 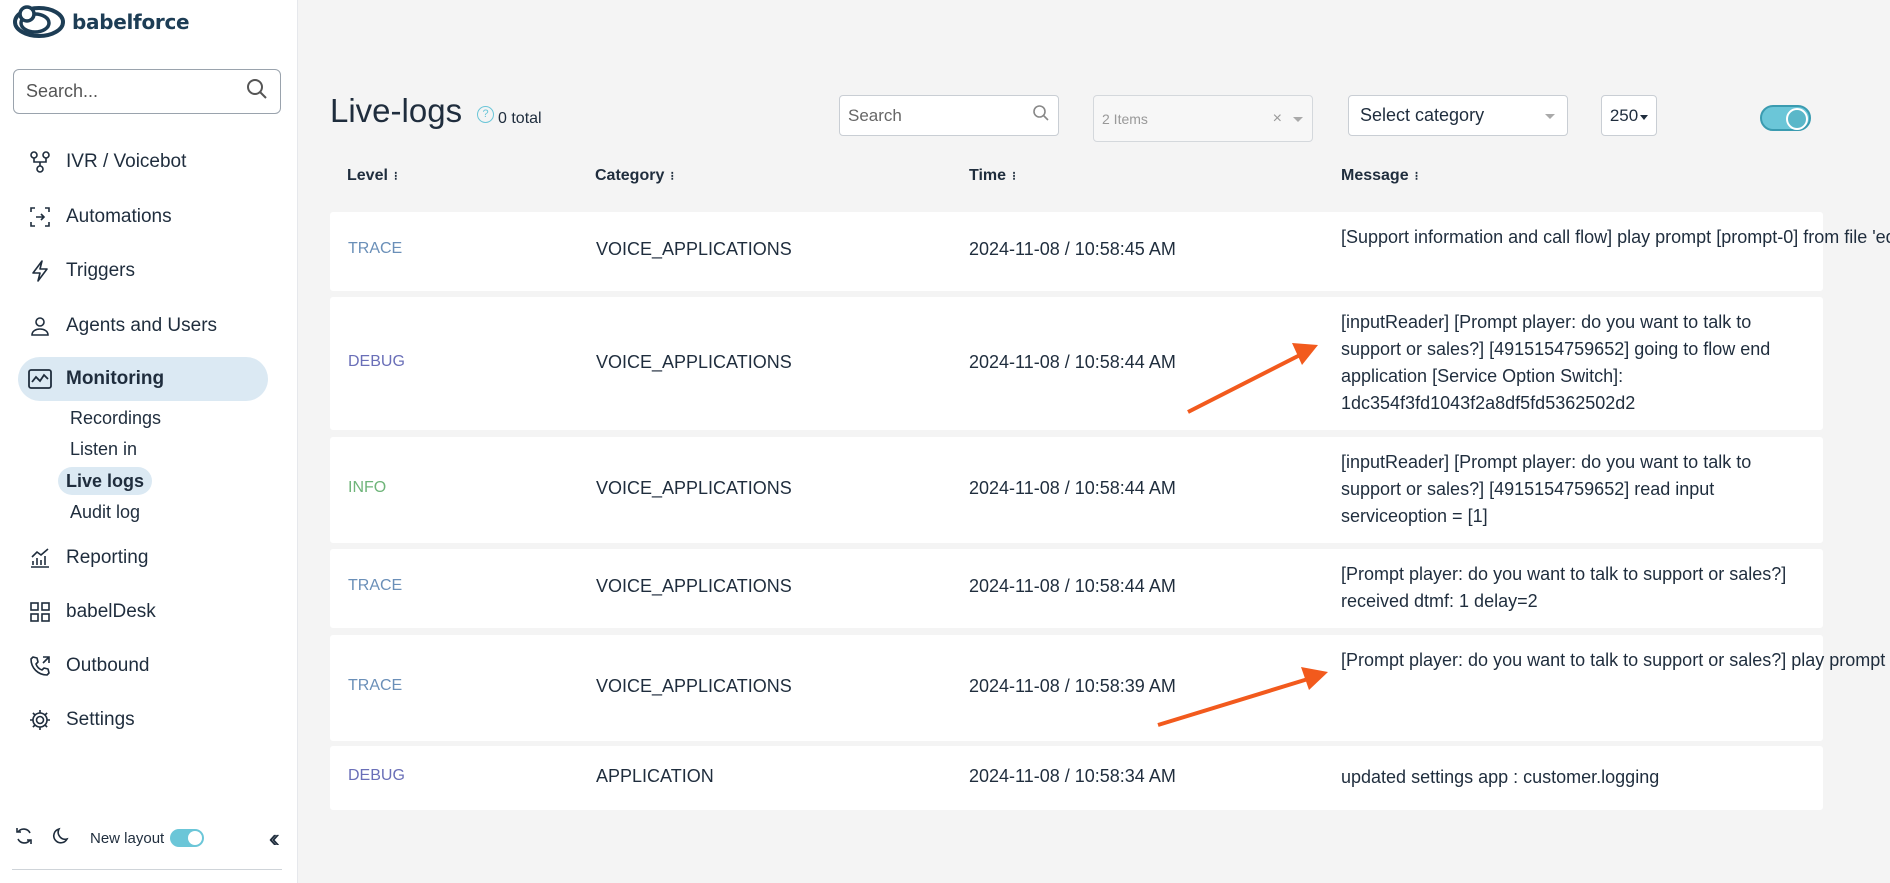 I want to click on row-level: DEBUG, so click(x=376, y=361).